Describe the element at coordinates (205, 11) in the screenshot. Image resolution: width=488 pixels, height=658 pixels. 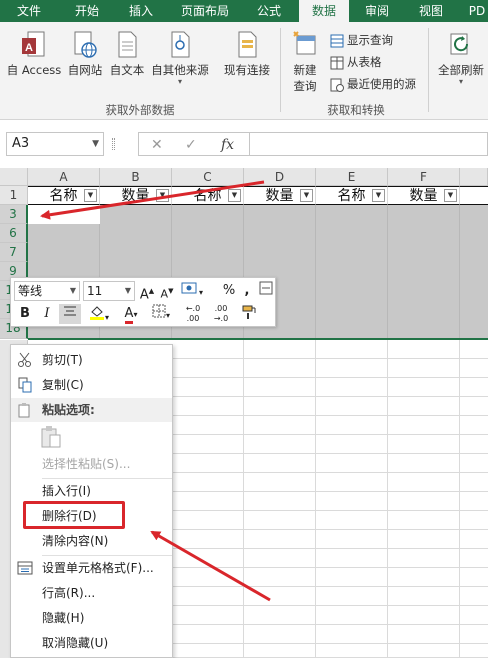
I see `tab-page-layout: 页面布局` at that location.